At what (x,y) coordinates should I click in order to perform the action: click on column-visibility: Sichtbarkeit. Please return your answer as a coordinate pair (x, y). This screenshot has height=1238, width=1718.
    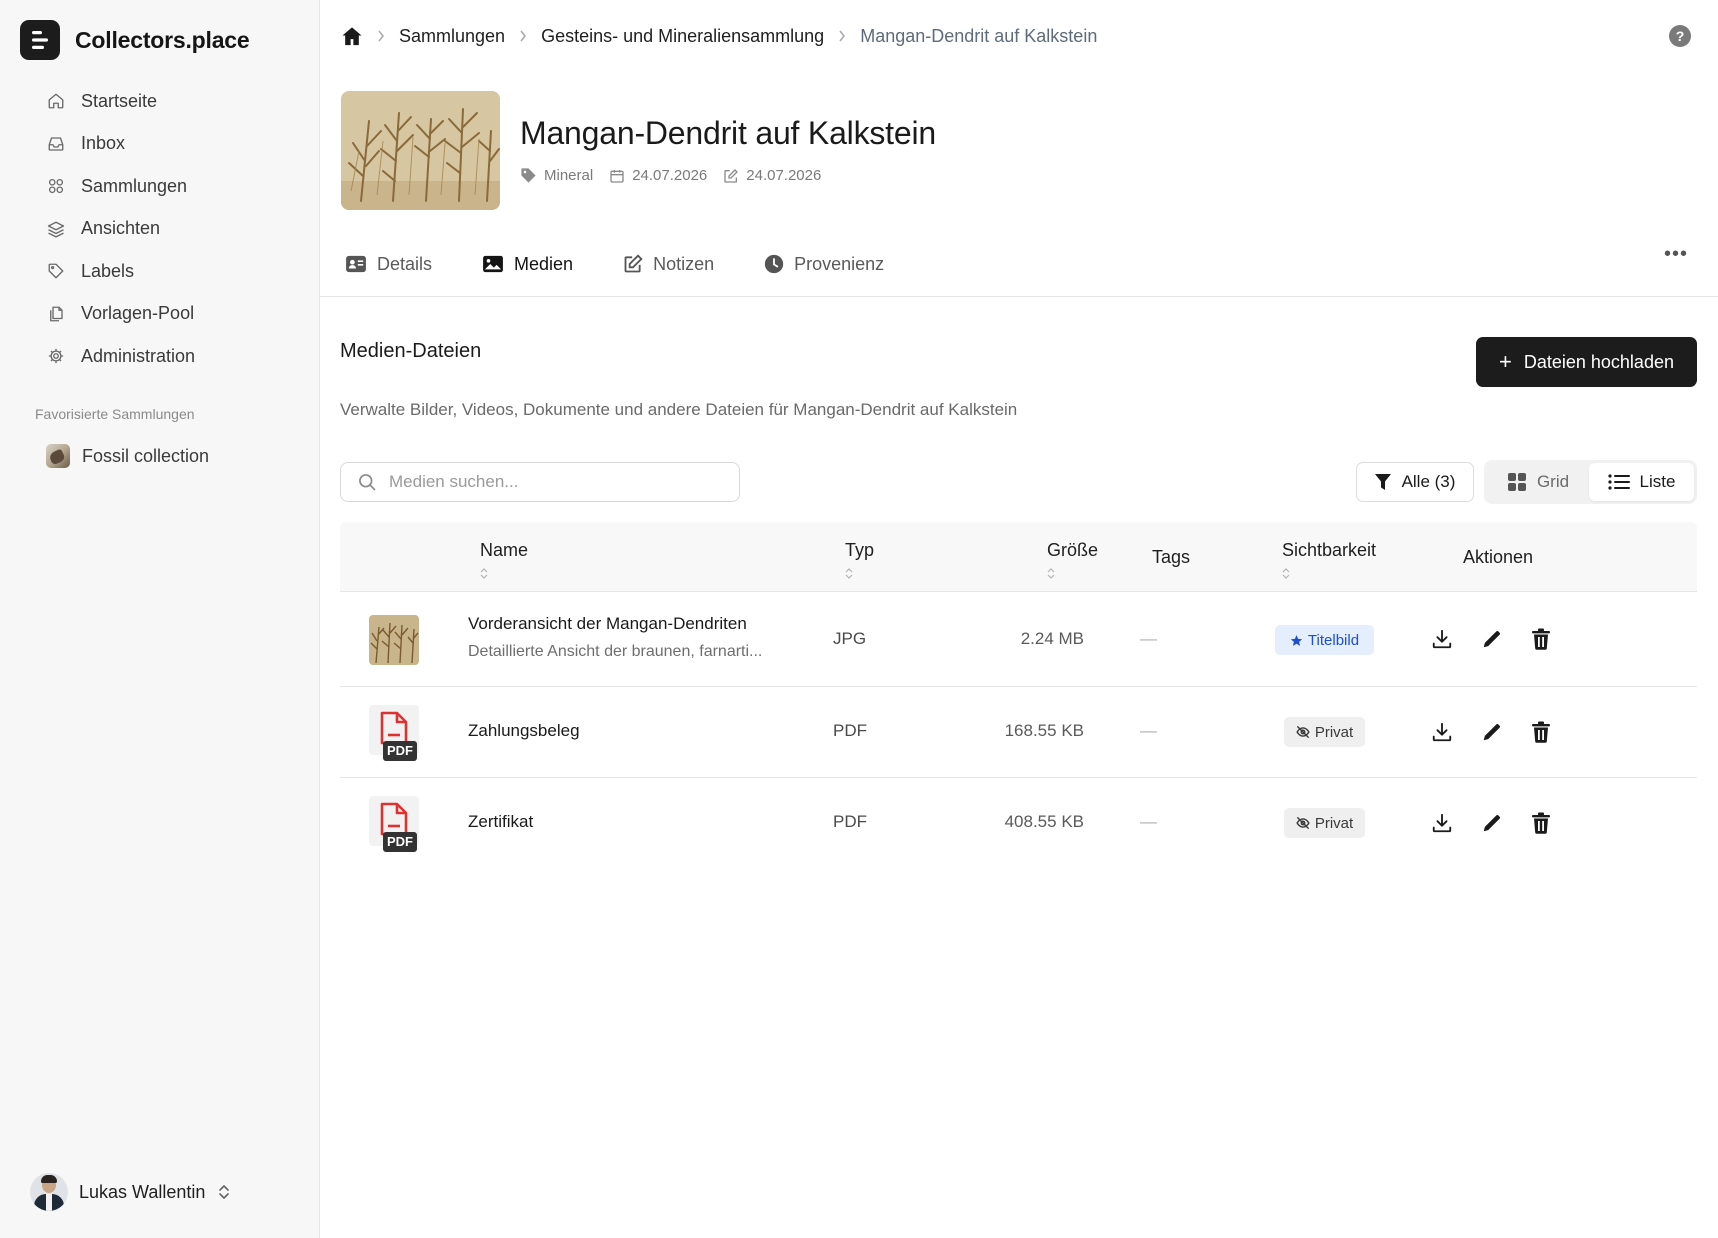
    Looking at the image, I should click on (1329, 562).